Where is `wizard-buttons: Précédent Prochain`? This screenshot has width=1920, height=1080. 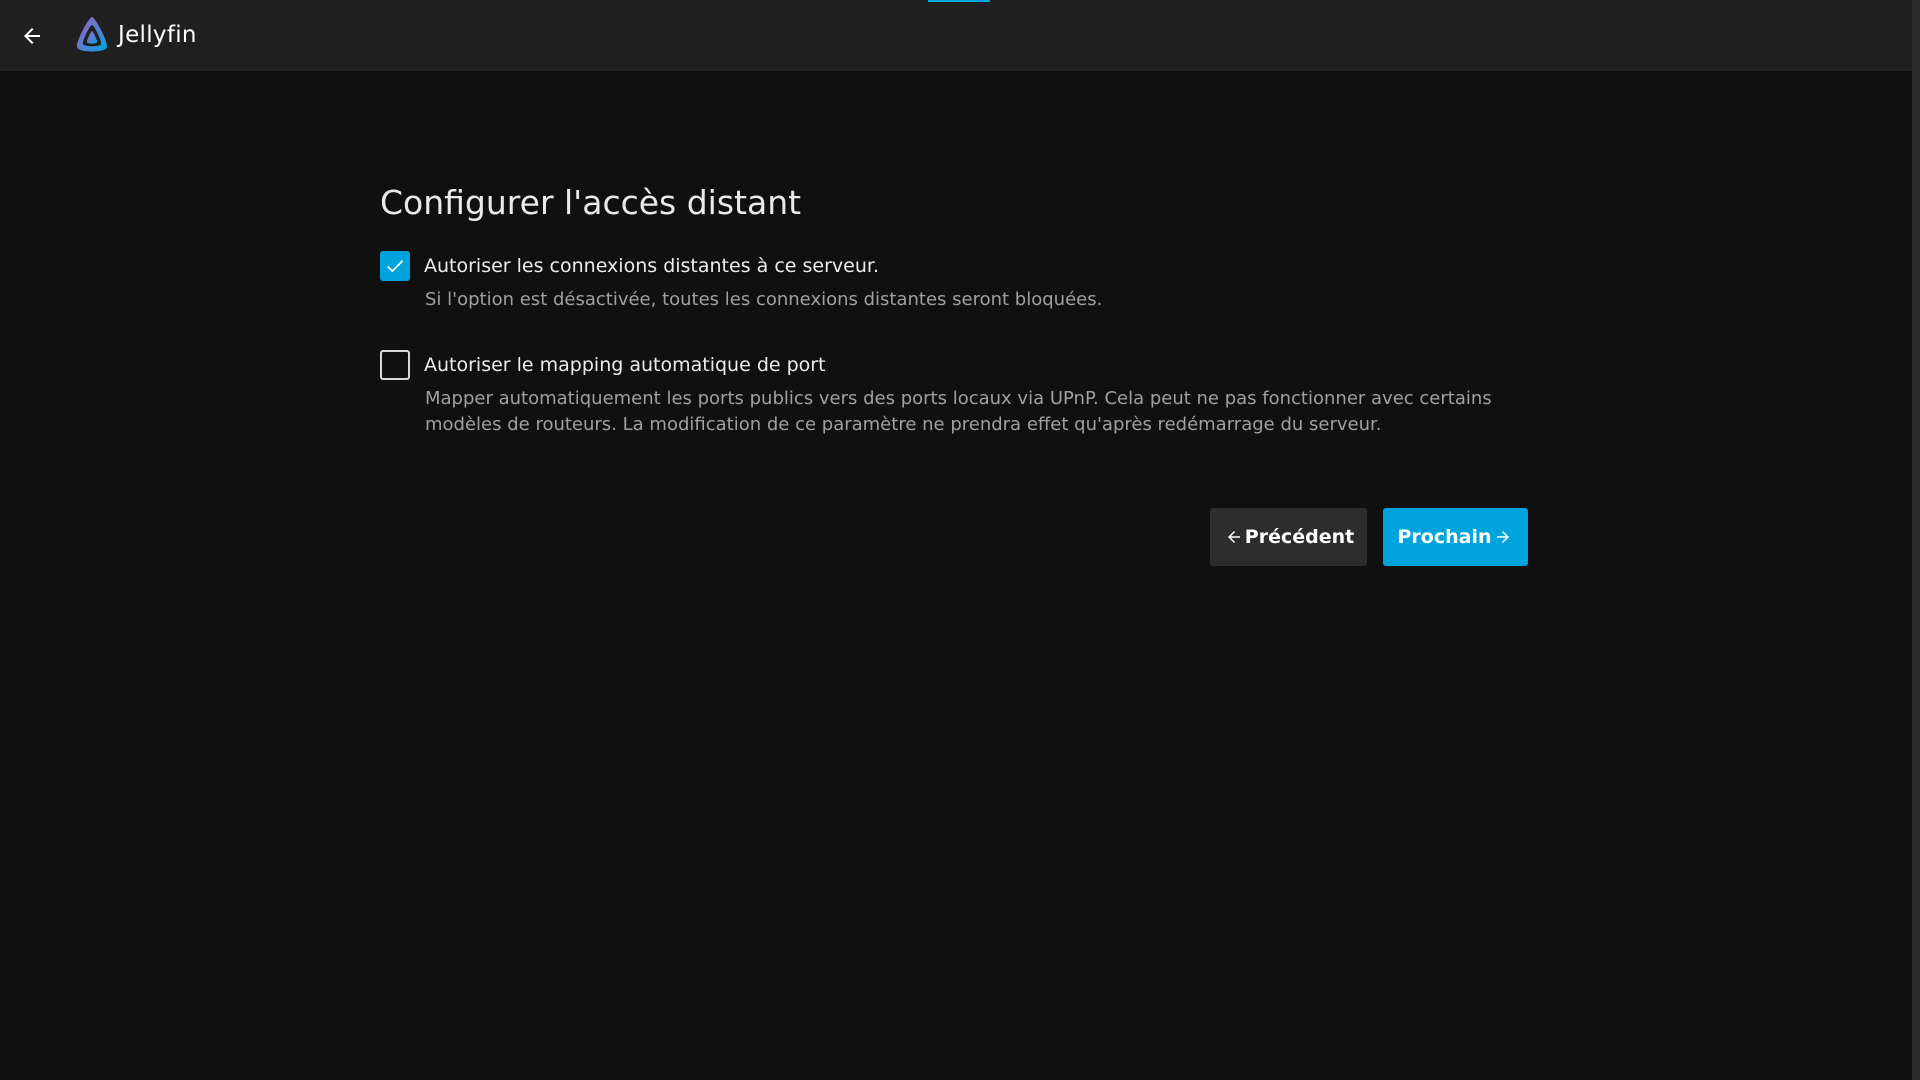 wizard-buttons: Précédent Prochain is located at coordinates (1369, 537).